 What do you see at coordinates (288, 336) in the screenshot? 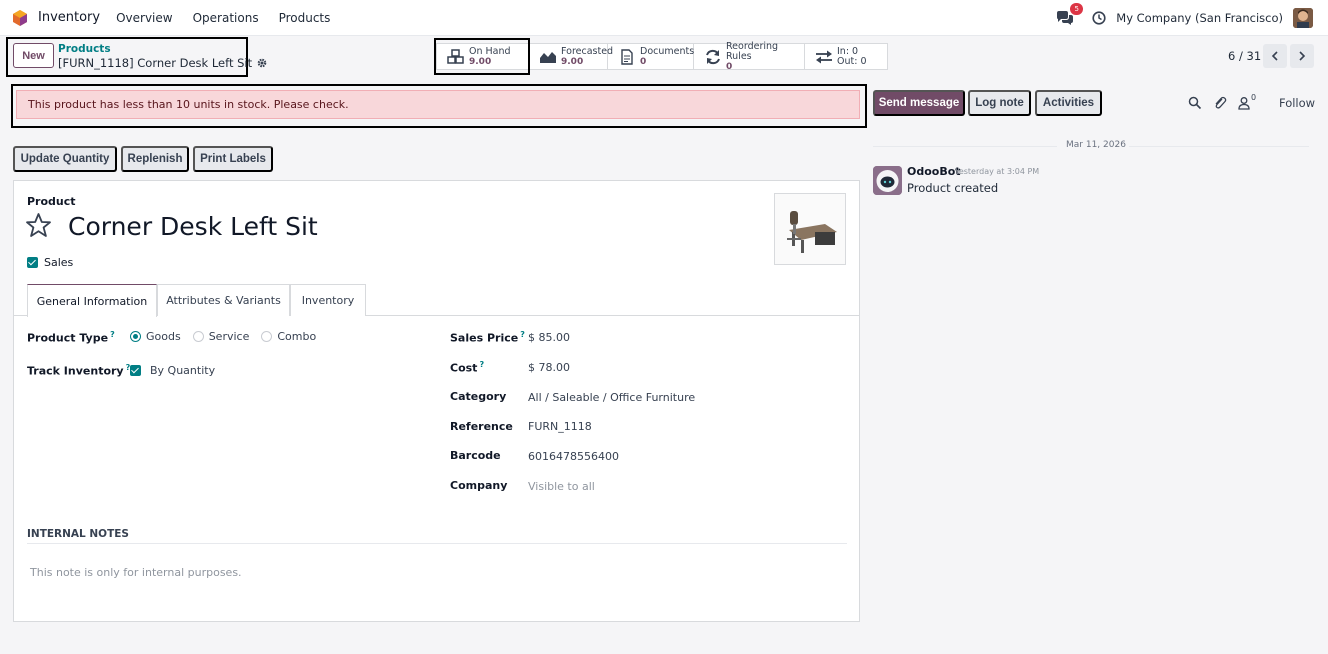
I see `radio-combo: Combo` at bounding box center [288, 336].